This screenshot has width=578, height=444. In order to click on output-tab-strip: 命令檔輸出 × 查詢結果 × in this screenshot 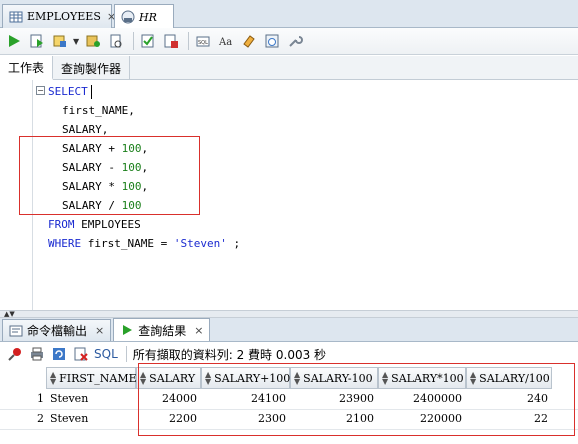, I will do `click(289, 330)`.